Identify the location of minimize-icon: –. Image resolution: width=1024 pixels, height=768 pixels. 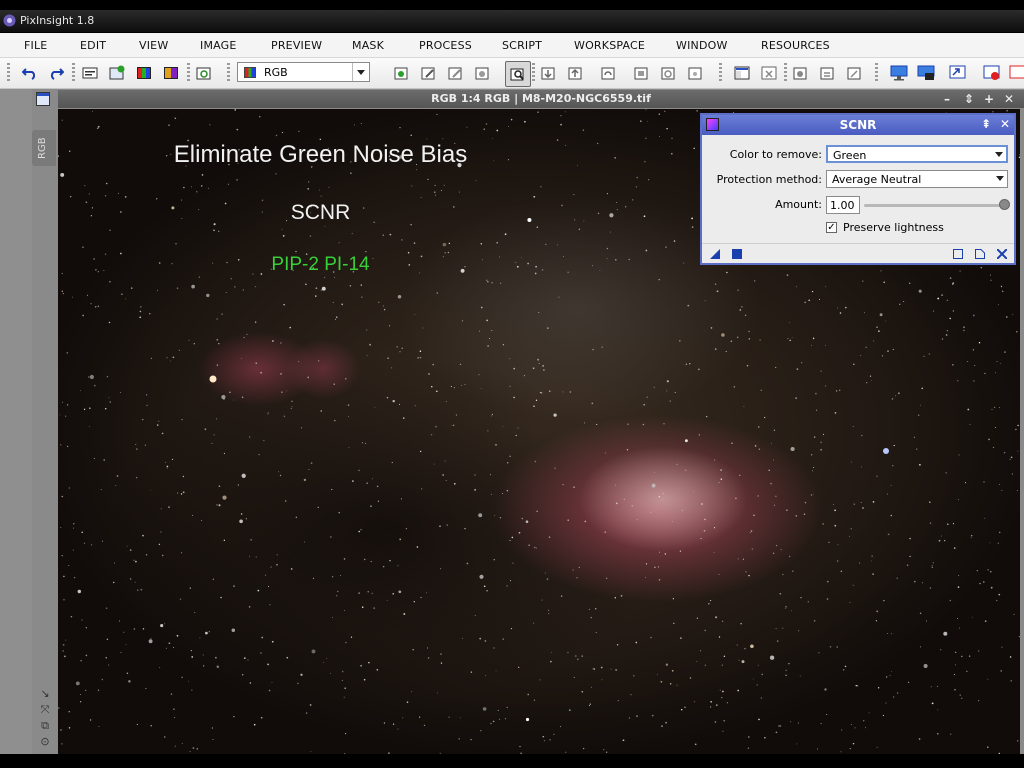
(947, 99).